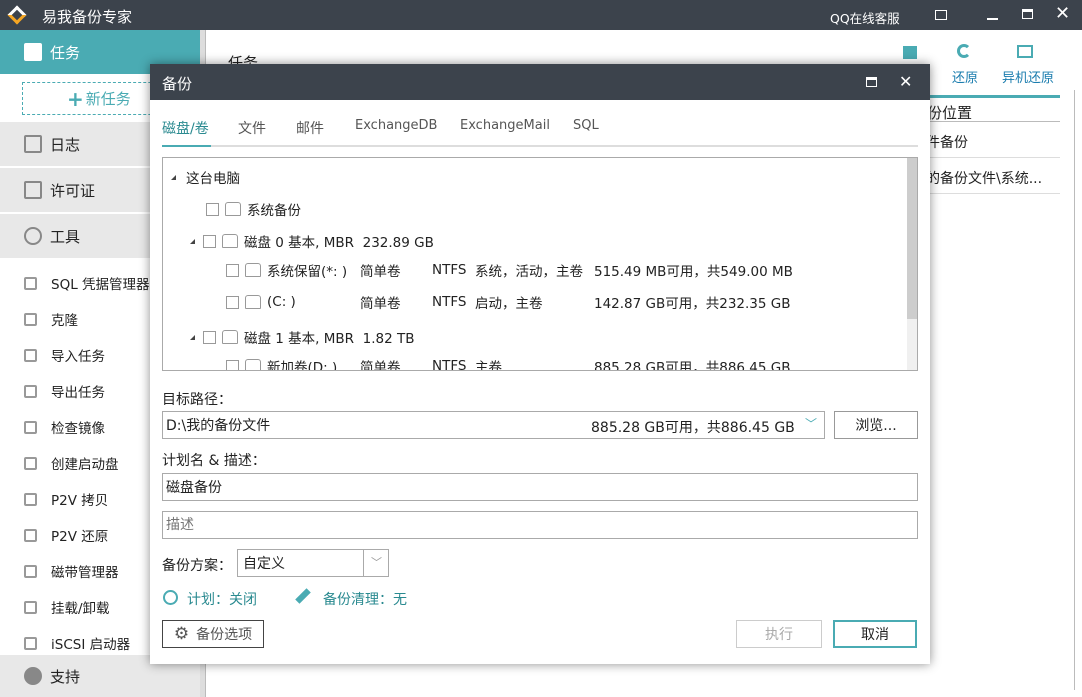 The width and height of the screenshot is (1082, 697). Describe the element at coordinates (339, 243) in the screenshot. I see `node-label: 磁盘 0 基本, MBR 232.89 GB` at that location.